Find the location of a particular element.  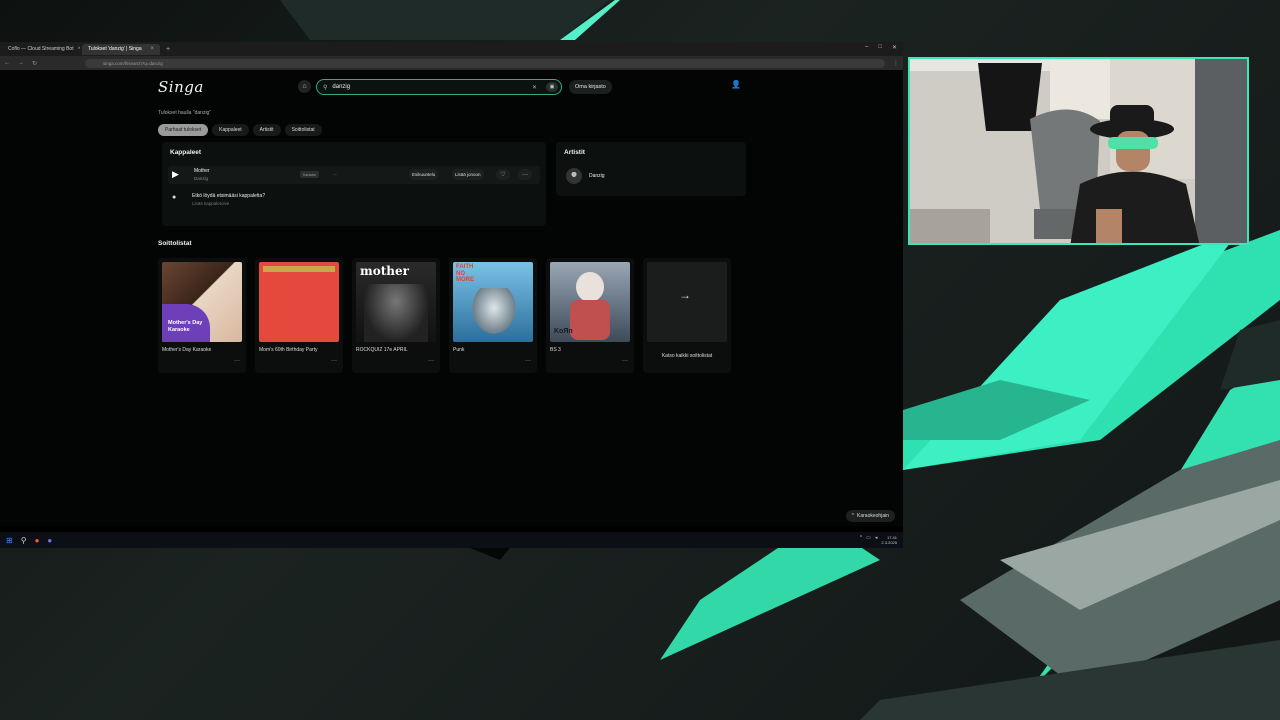

clock-date: 2.3.2025 is located at coordinates (889, 542).